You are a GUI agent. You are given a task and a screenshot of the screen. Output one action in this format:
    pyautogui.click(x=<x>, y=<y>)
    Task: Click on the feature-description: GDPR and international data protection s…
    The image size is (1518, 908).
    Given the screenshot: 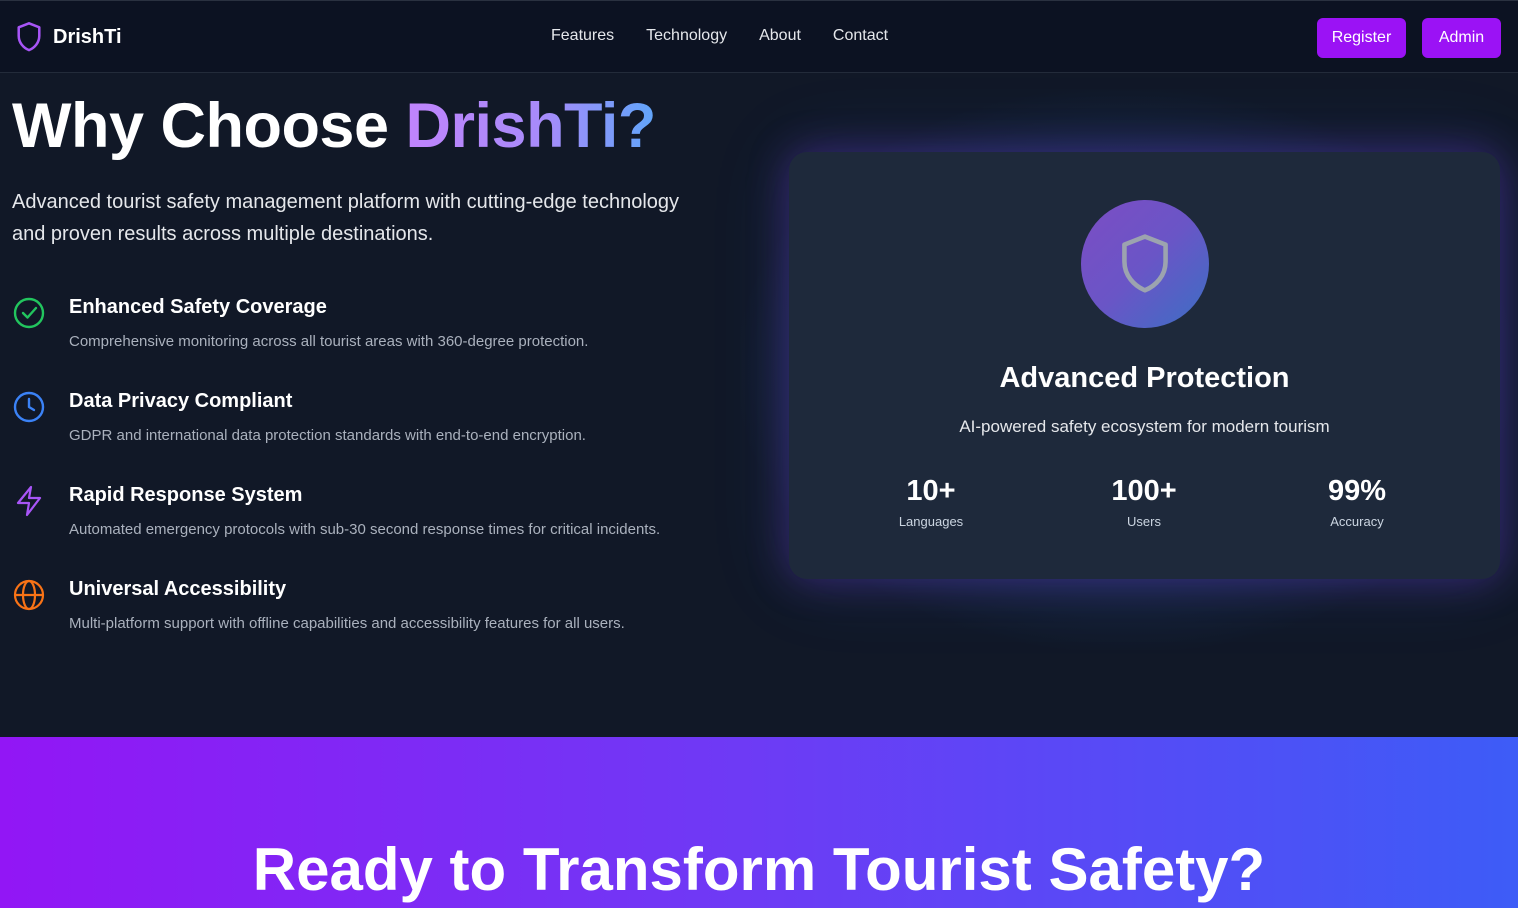 What is the action you would take?
    pyautogui.click(x=327, y=435)
    